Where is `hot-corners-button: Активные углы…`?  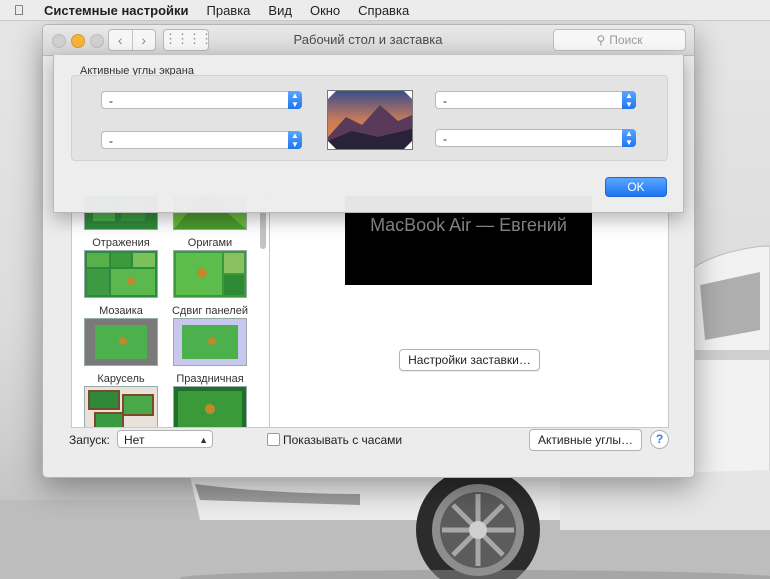 hot-corners-button: Активные углы… is located at coordinates (585, 440).